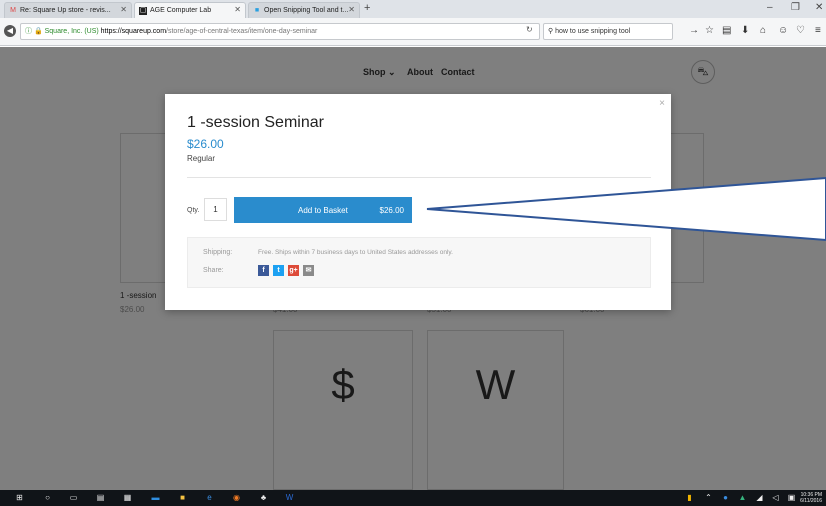 This screenshot has width=826, height=506. What do you see at coordinates (263, 498) in the screenshot?
I see `app-icon: ♣` at bounding box center [263, 498].